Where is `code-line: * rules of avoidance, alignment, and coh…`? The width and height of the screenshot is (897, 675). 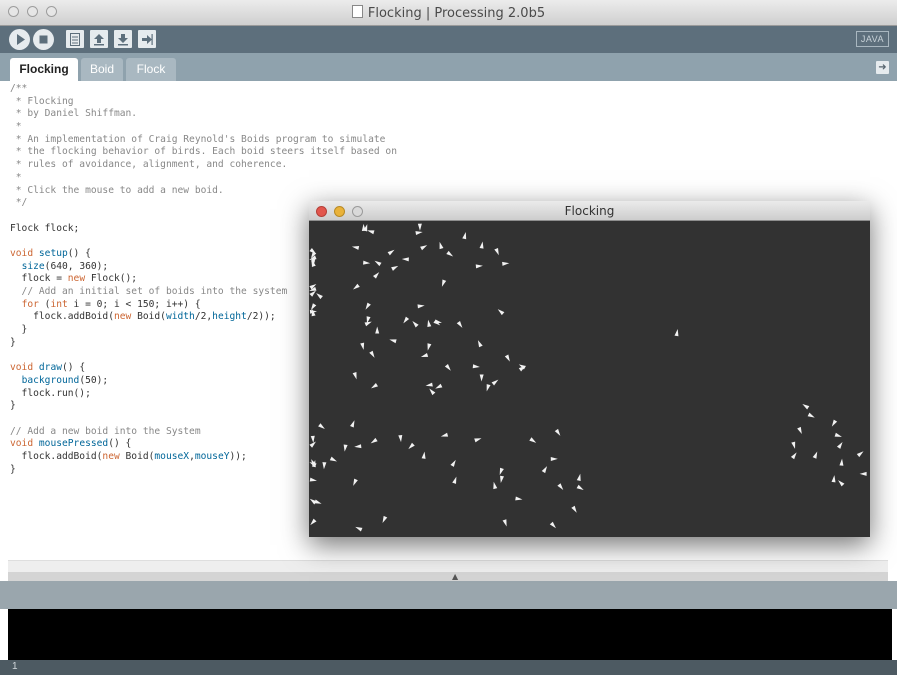 code-line: * rules of avoidance, alignment, and coh… is located at coordinates (149, 165).